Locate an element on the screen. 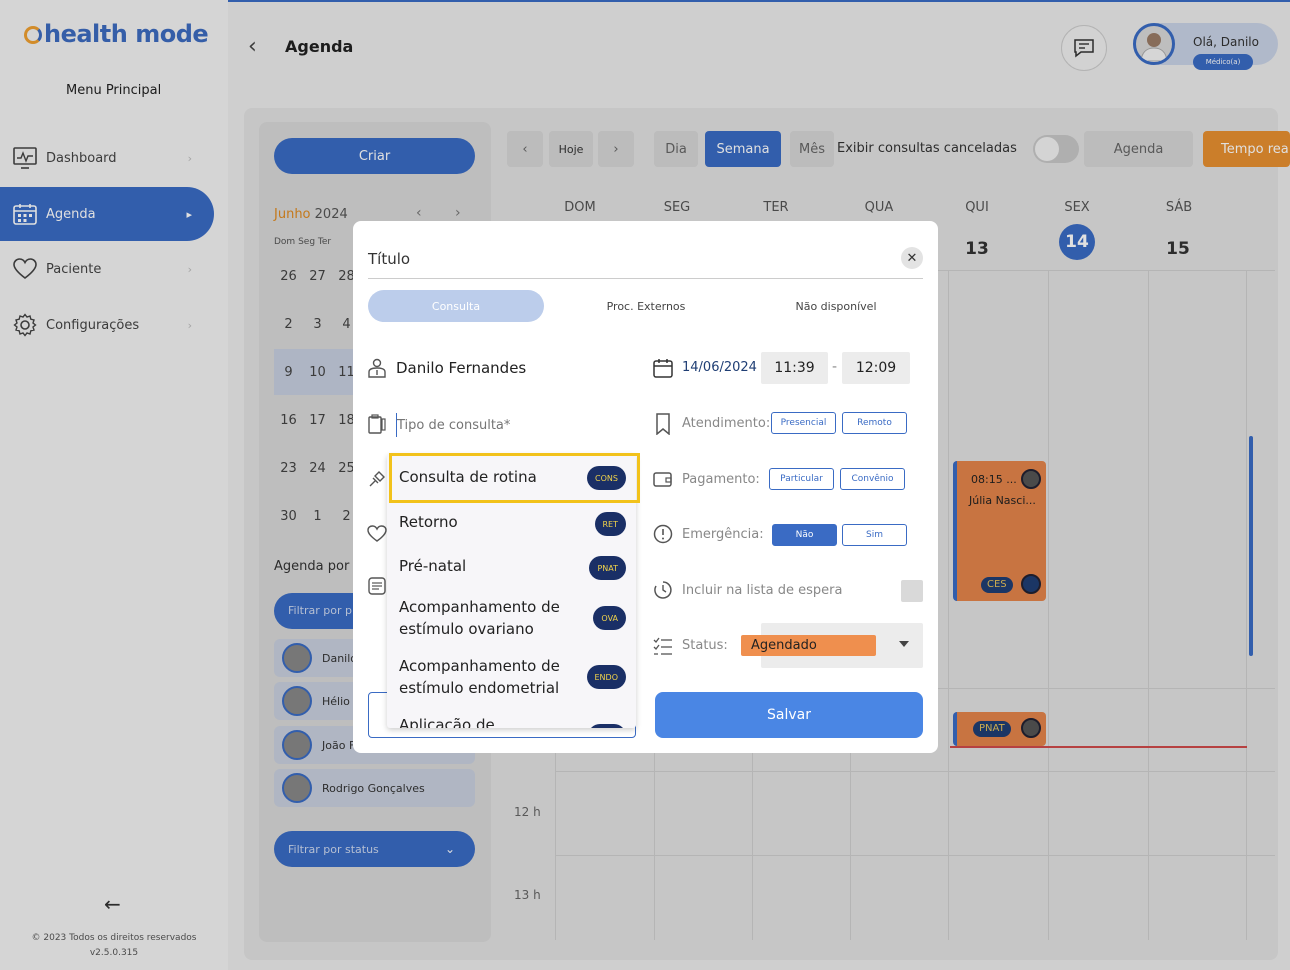 The image size is (1290, 970). emergencia-label: Emergência: is located at coordinates (723, 534).